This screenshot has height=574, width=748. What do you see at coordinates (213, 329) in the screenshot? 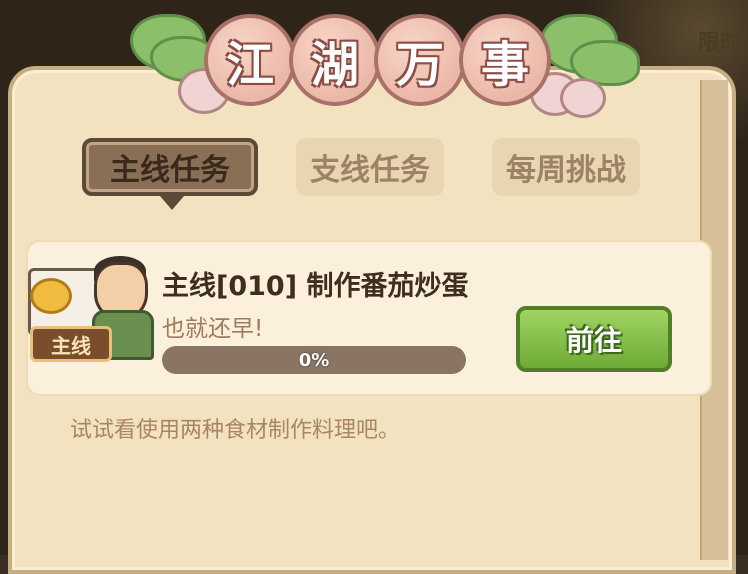
I see `quest-subtitle: 也就还早!` at bounding box center [213, 329].